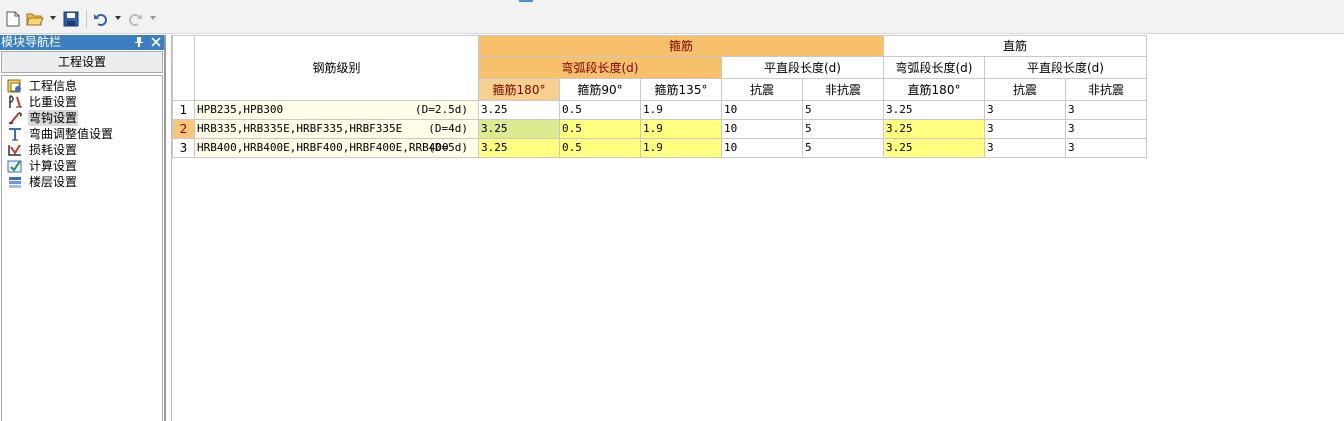 The width and height of the screenshot is (1344, 421). Describe the element at coordinates (15, 102) in the screenshot. I see `weight-ratio-icon` at that location.